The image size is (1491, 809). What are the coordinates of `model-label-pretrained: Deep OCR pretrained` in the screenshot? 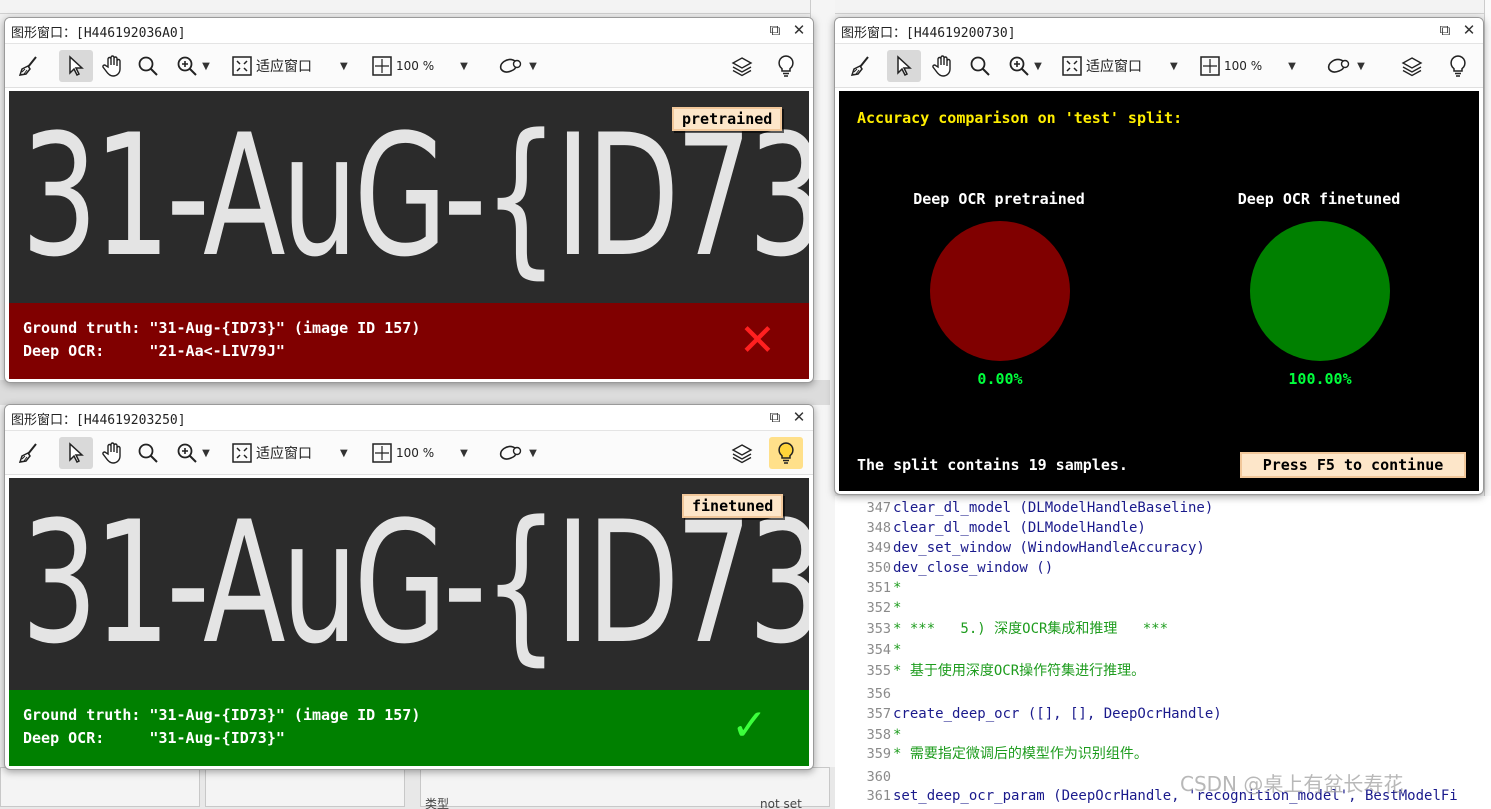 It's located at (999, 199).